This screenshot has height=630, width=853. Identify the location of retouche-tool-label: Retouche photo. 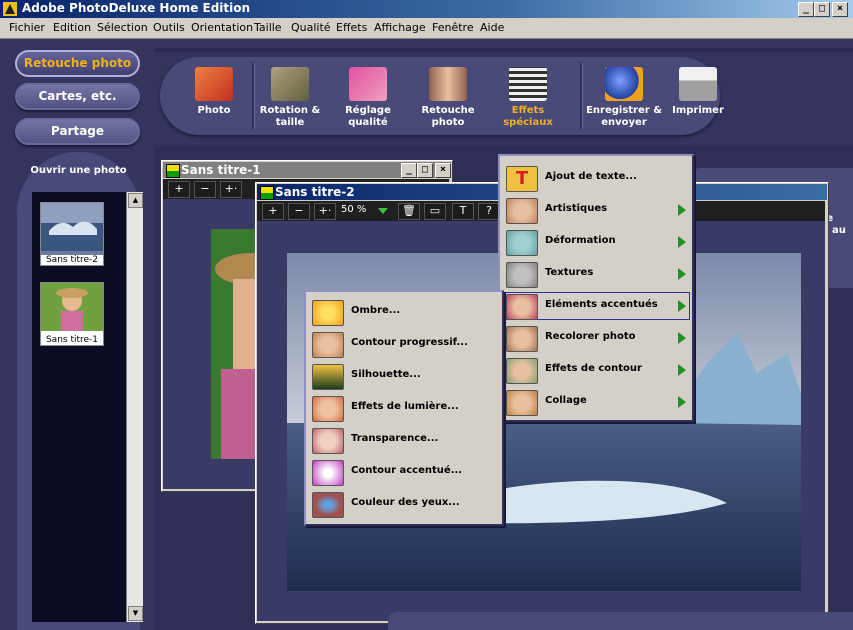
(448, 116).